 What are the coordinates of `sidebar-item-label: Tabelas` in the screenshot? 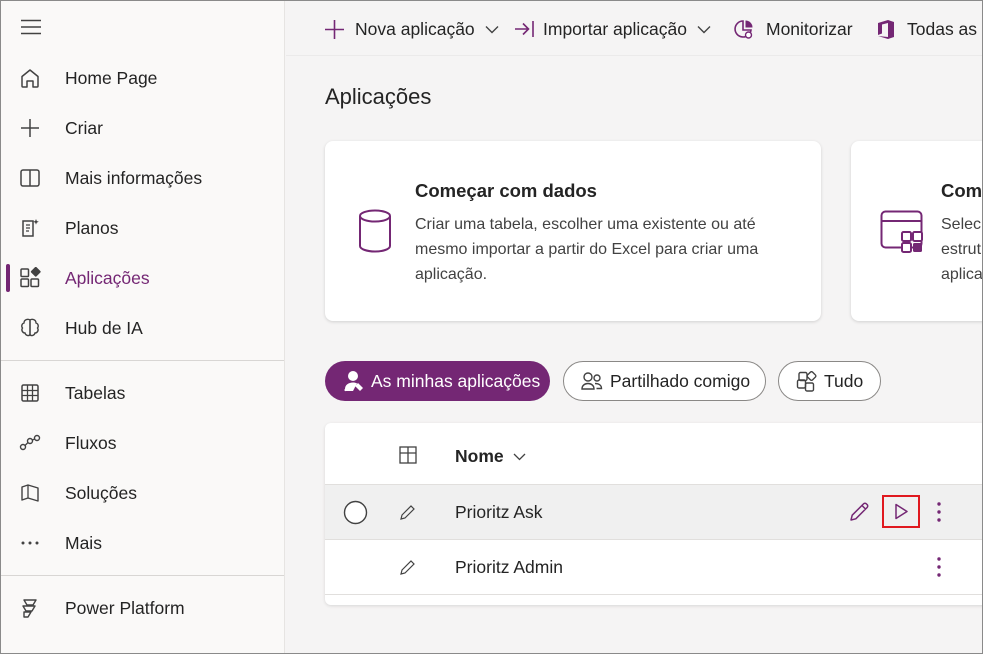 It's located at (95, 392).